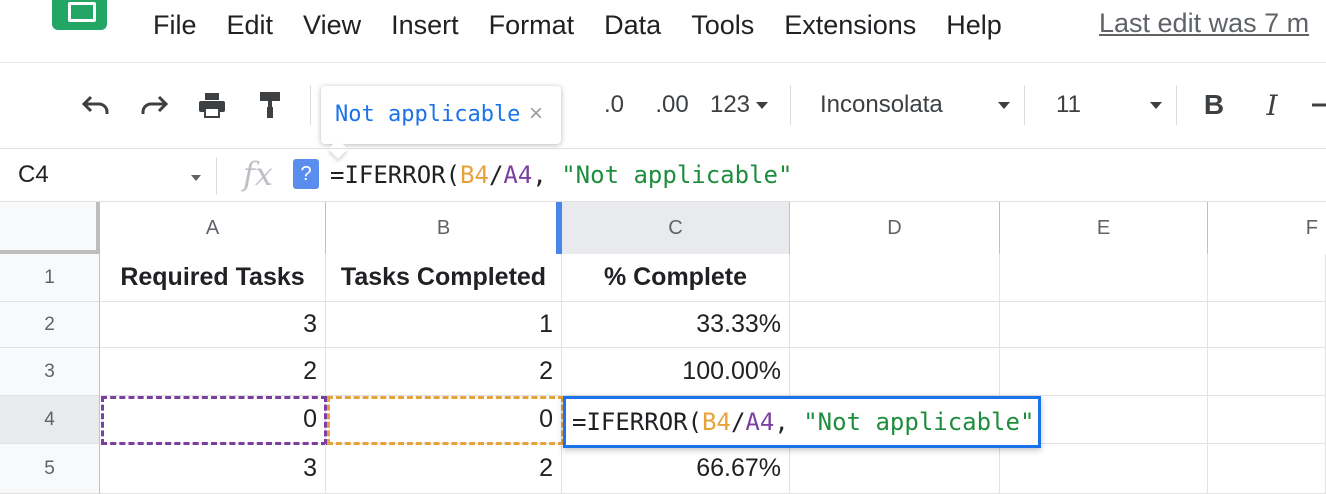 Image resolution: width=1326 pixels, height=494 pixels. I want to click on cell-d3, so click(895, 372).